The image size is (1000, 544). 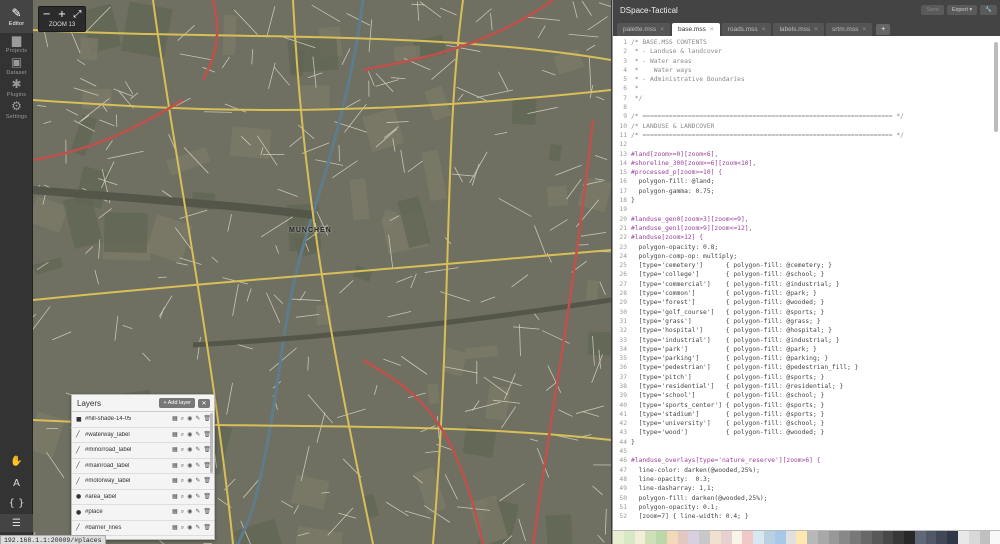 What do you see at coordinates (16, 523) in the screenshot?
I see `layers-icon: ☰` at bounding box center [16, 523].